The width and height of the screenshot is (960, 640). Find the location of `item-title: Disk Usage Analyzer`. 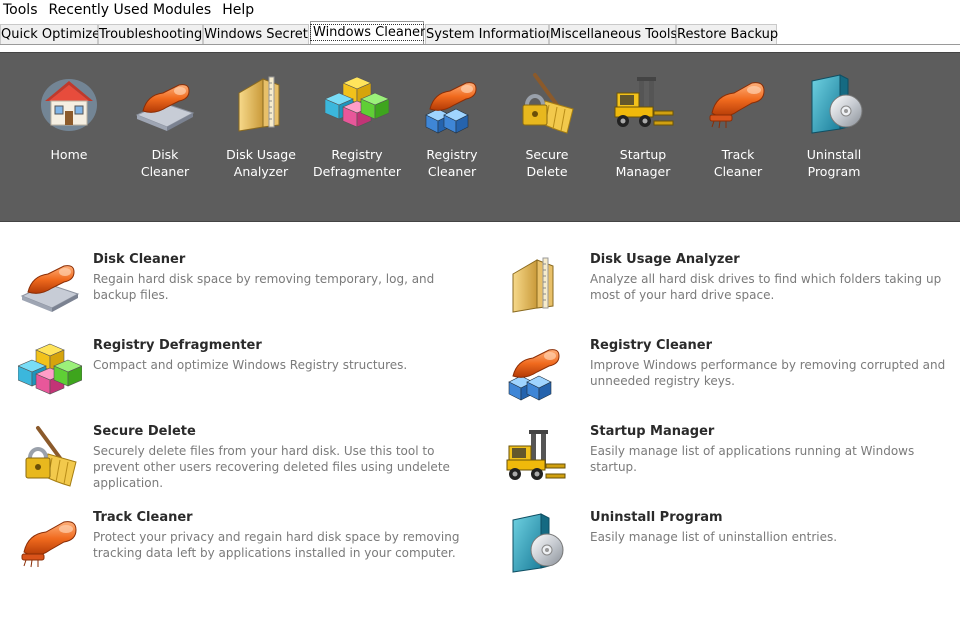

item-title: Disk Usage Analyzer is located at coordinates (665, 259).